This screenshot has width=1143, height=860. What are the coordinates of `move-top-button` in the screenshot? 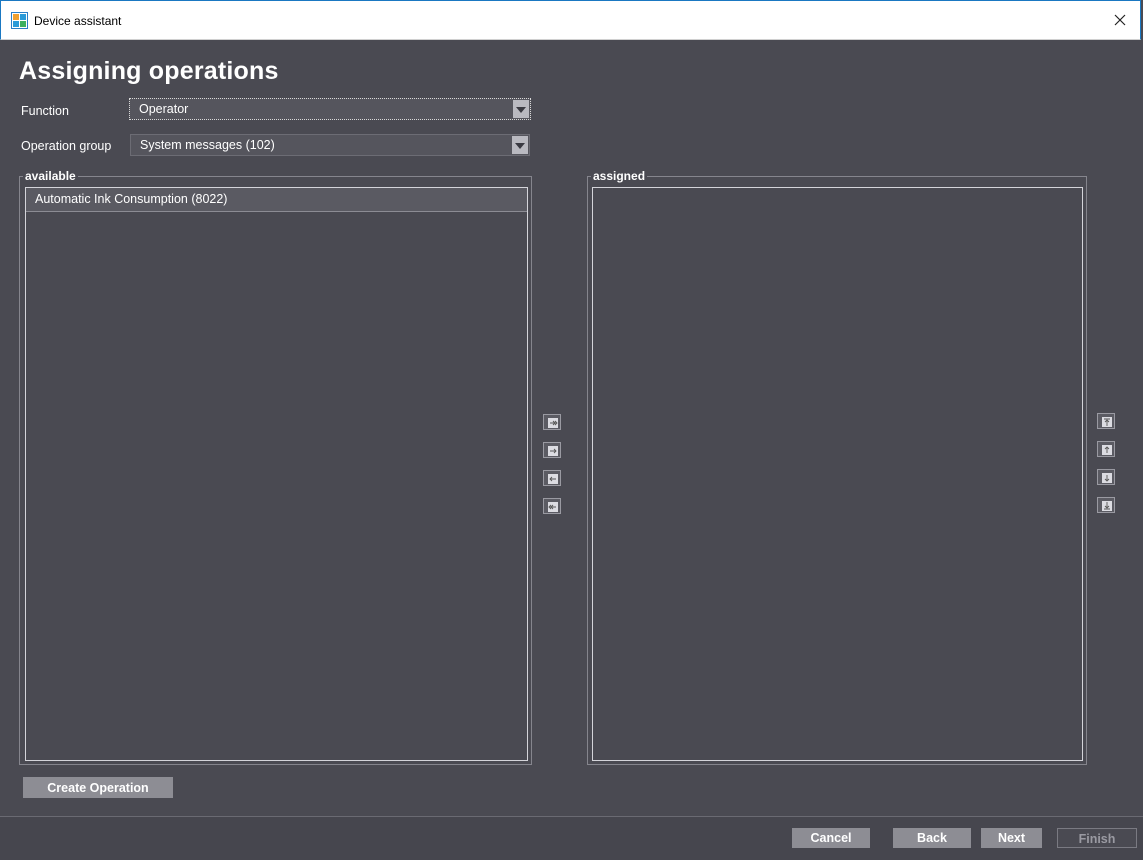 It's located at (1106, 421).